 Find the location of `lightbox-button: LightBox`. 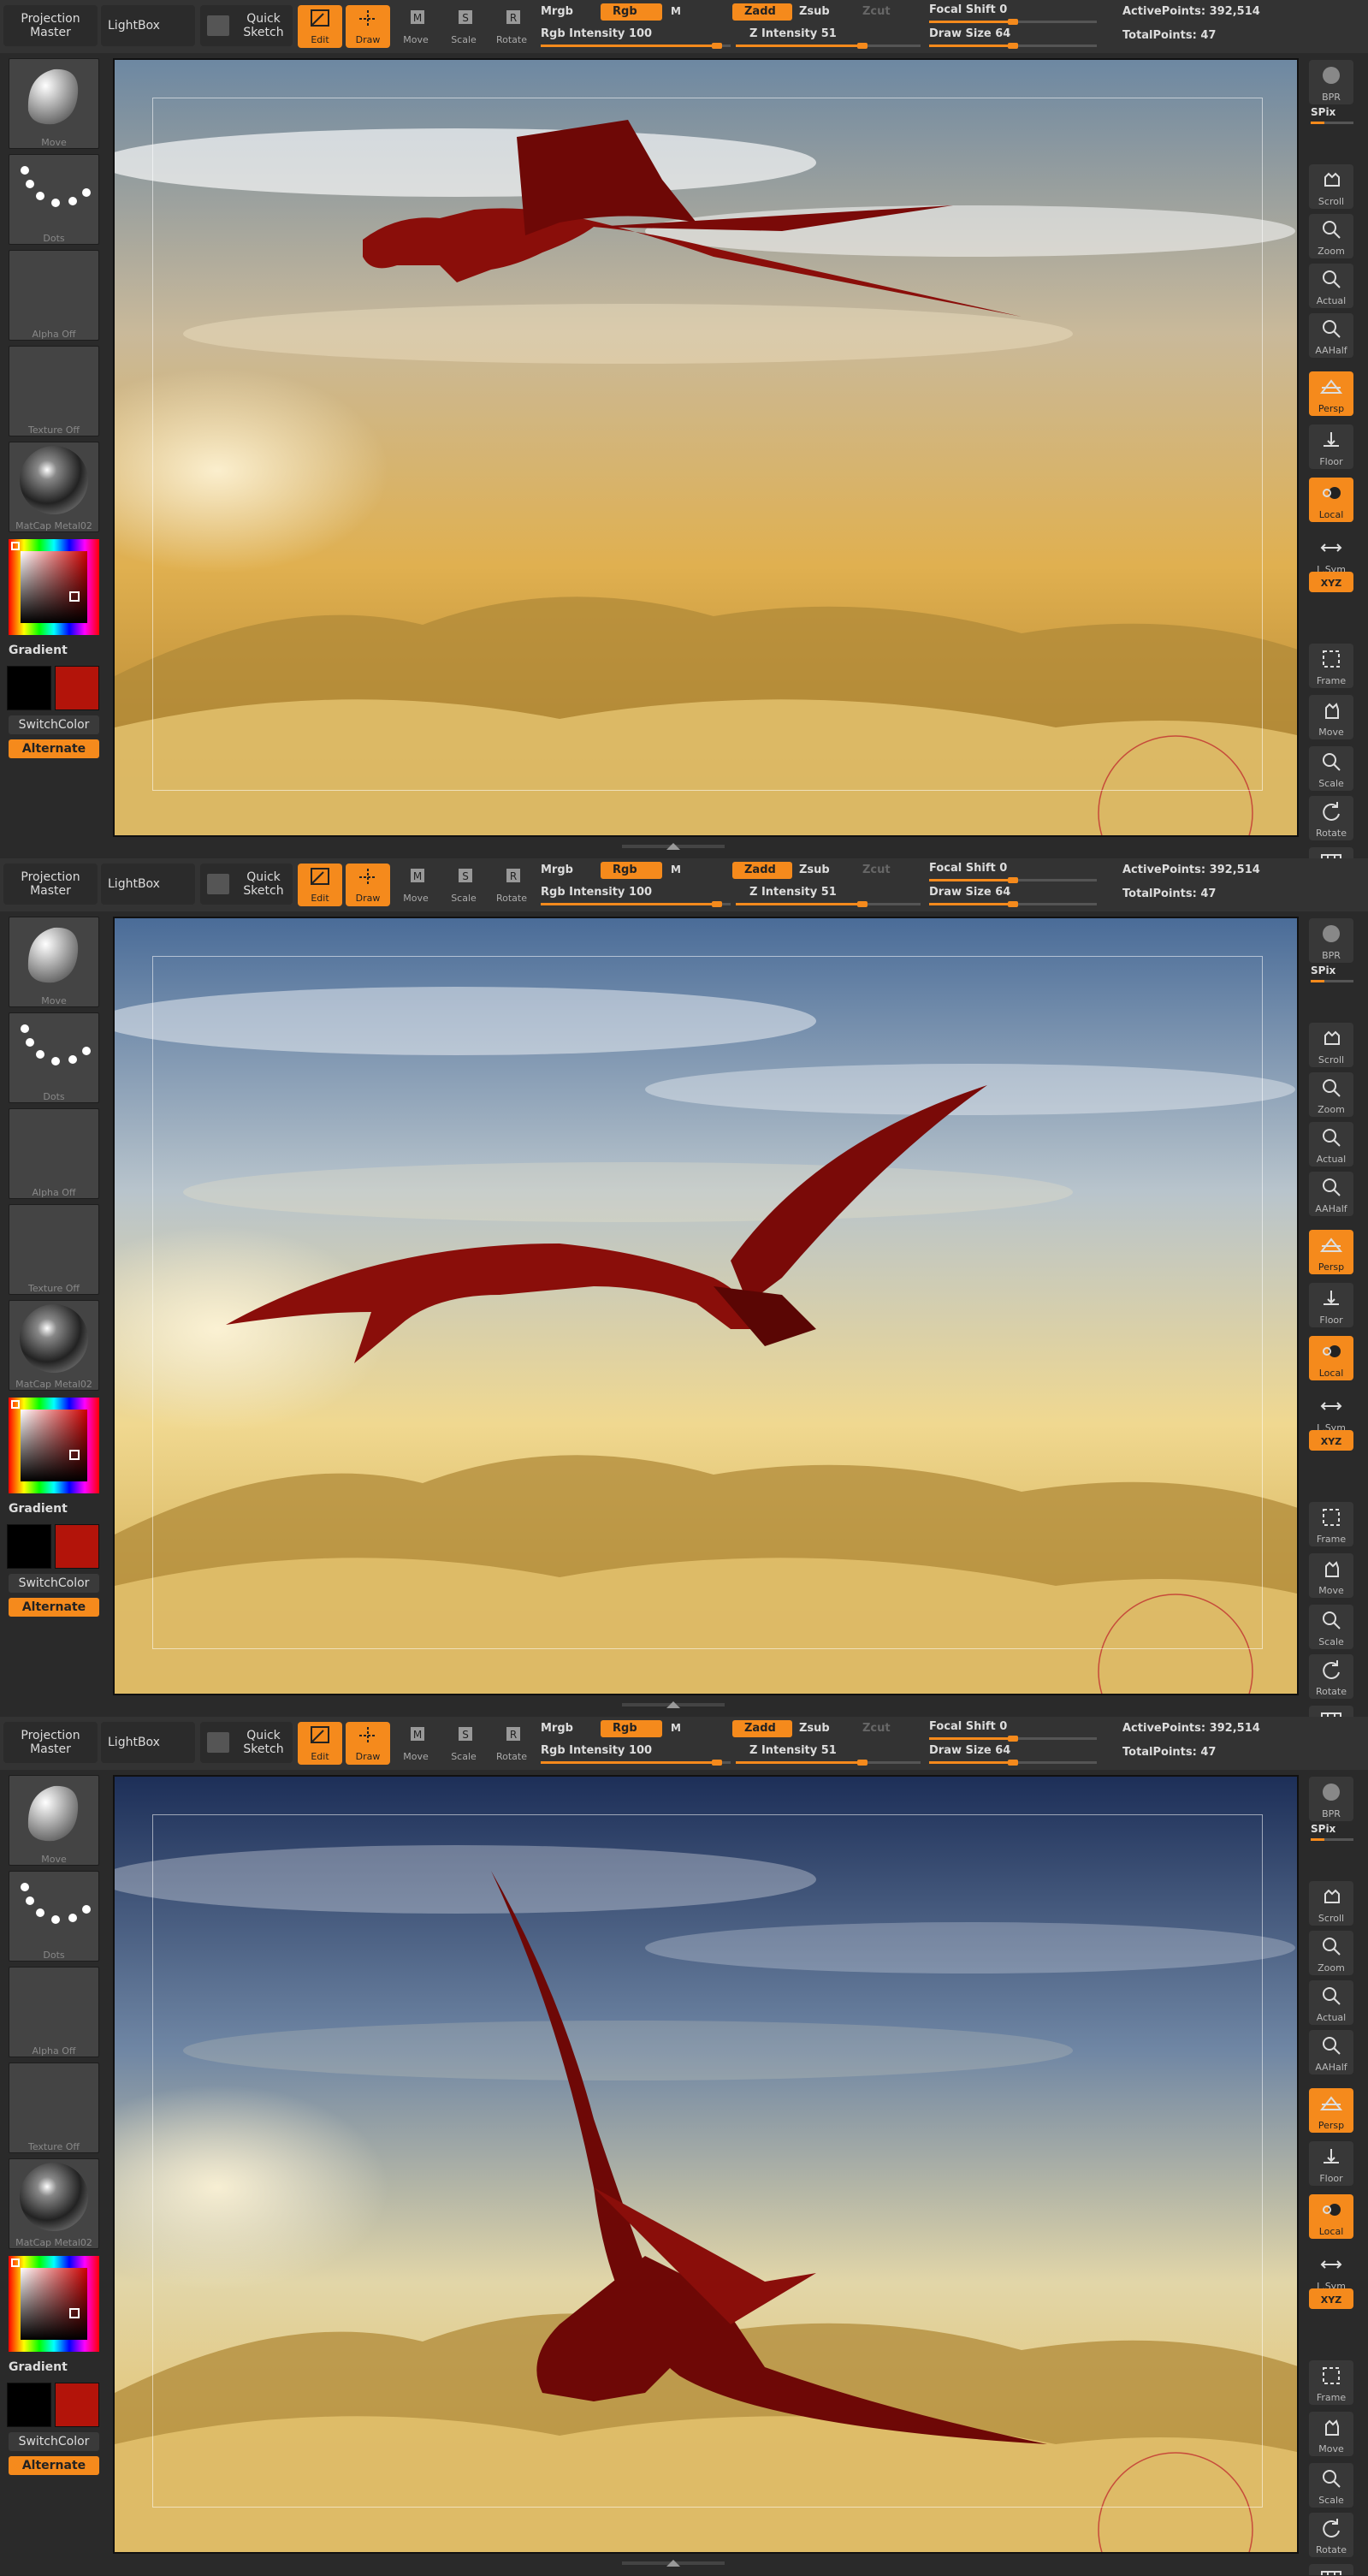

lightbox-button: LightBox is located at coordinates (148, 884).